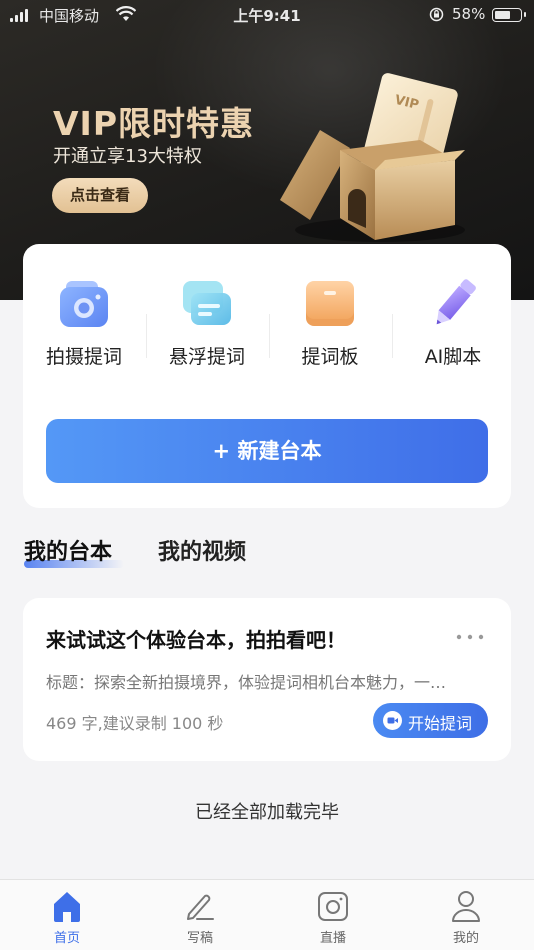 This screenshot has width=534, height=950. I want to click on nav-live: 直播, so click(333, 917).